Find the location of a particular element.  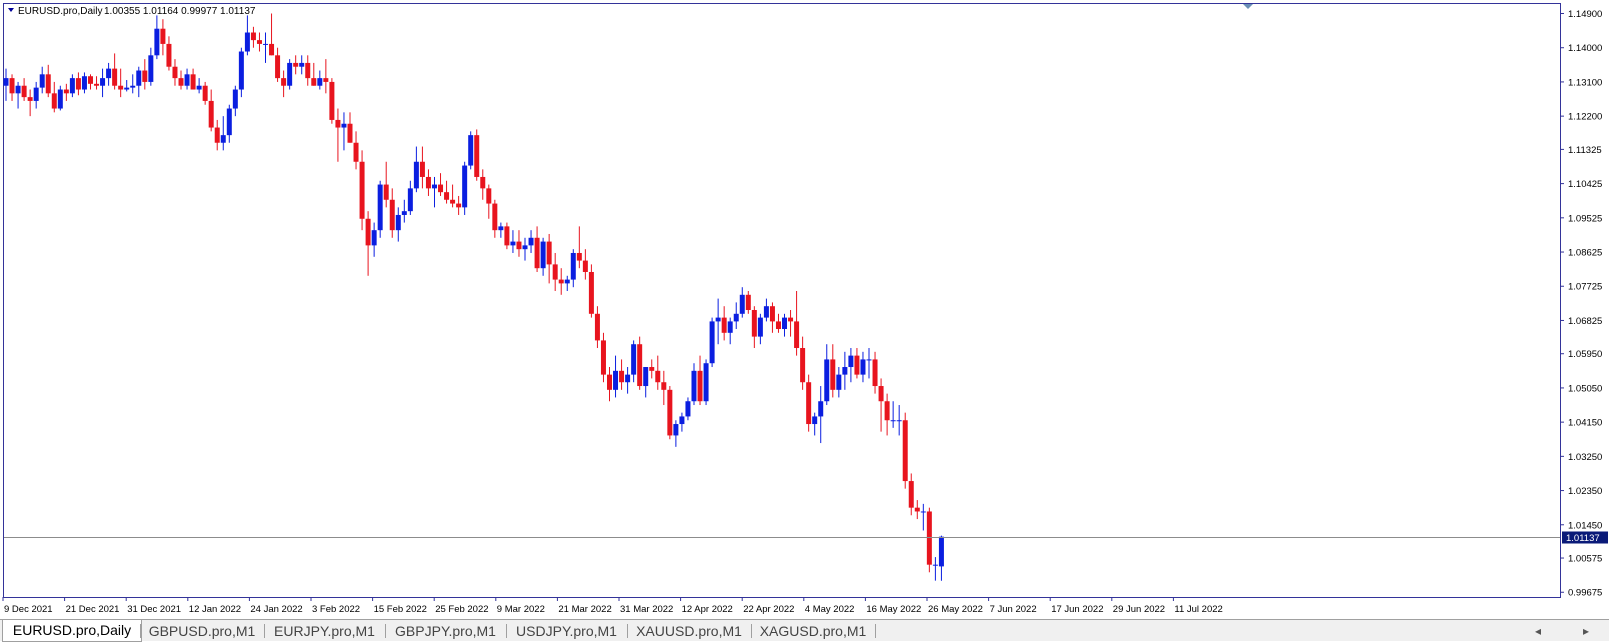

price-tick-label: 1.06825 is located at coordinates (1585, 321).